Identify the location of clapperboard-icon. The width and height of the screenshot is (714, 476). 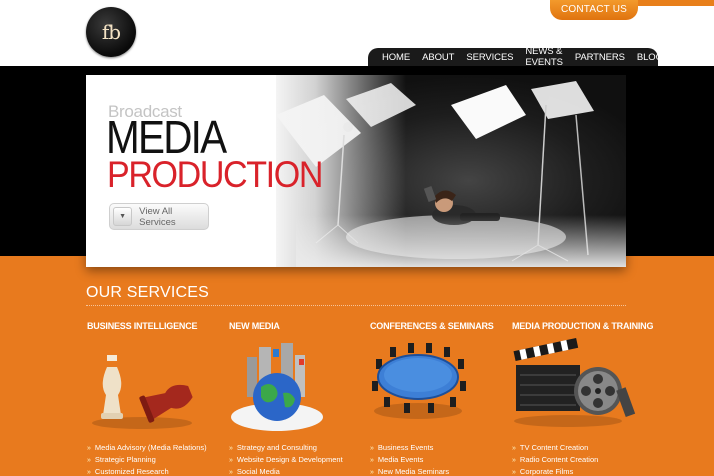
(574, 382).